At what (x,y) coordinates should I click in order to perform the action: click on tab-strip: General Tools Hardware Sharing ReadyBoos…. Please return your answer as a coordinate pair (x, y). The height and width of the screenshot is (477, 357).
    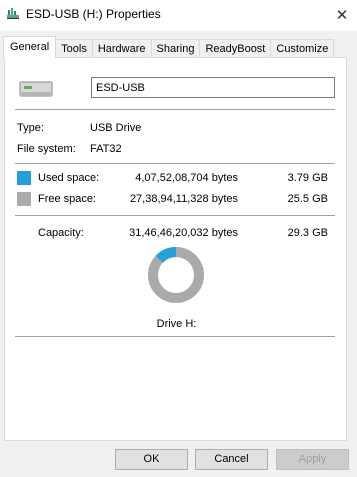
    Looking at the image, I should click on (169, 47).